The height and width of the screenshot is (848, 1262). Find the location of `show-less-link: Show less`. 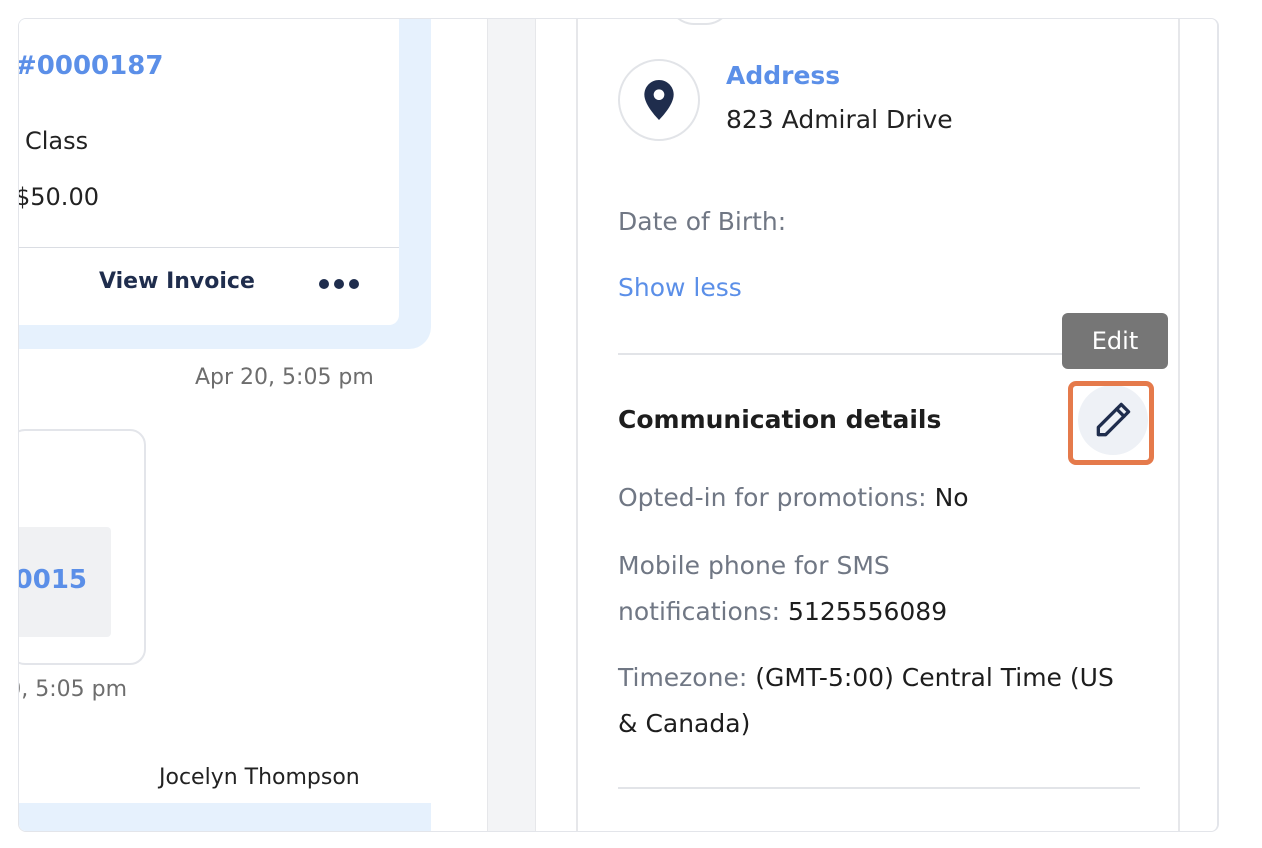

show-less-link: Show less is located at coordinates (680, 287).